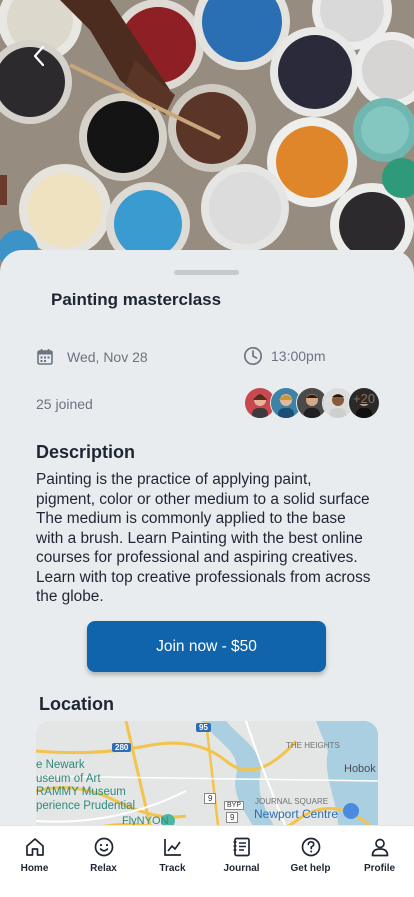 The image size is (414, 897). What do you see at coordinates (379, 847) in the screenshot?
I see `user-icon` at bounding box center [379, 847].